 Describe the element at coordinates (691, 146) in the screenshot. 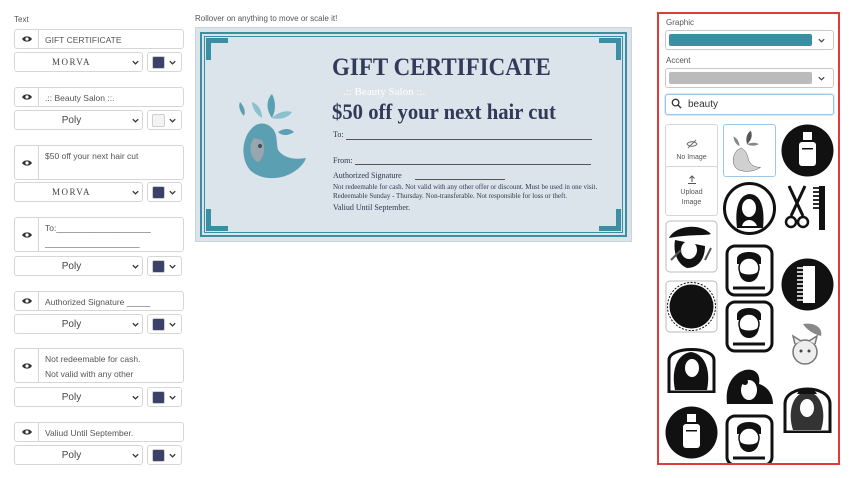

I see `no-image-icon` at that location.